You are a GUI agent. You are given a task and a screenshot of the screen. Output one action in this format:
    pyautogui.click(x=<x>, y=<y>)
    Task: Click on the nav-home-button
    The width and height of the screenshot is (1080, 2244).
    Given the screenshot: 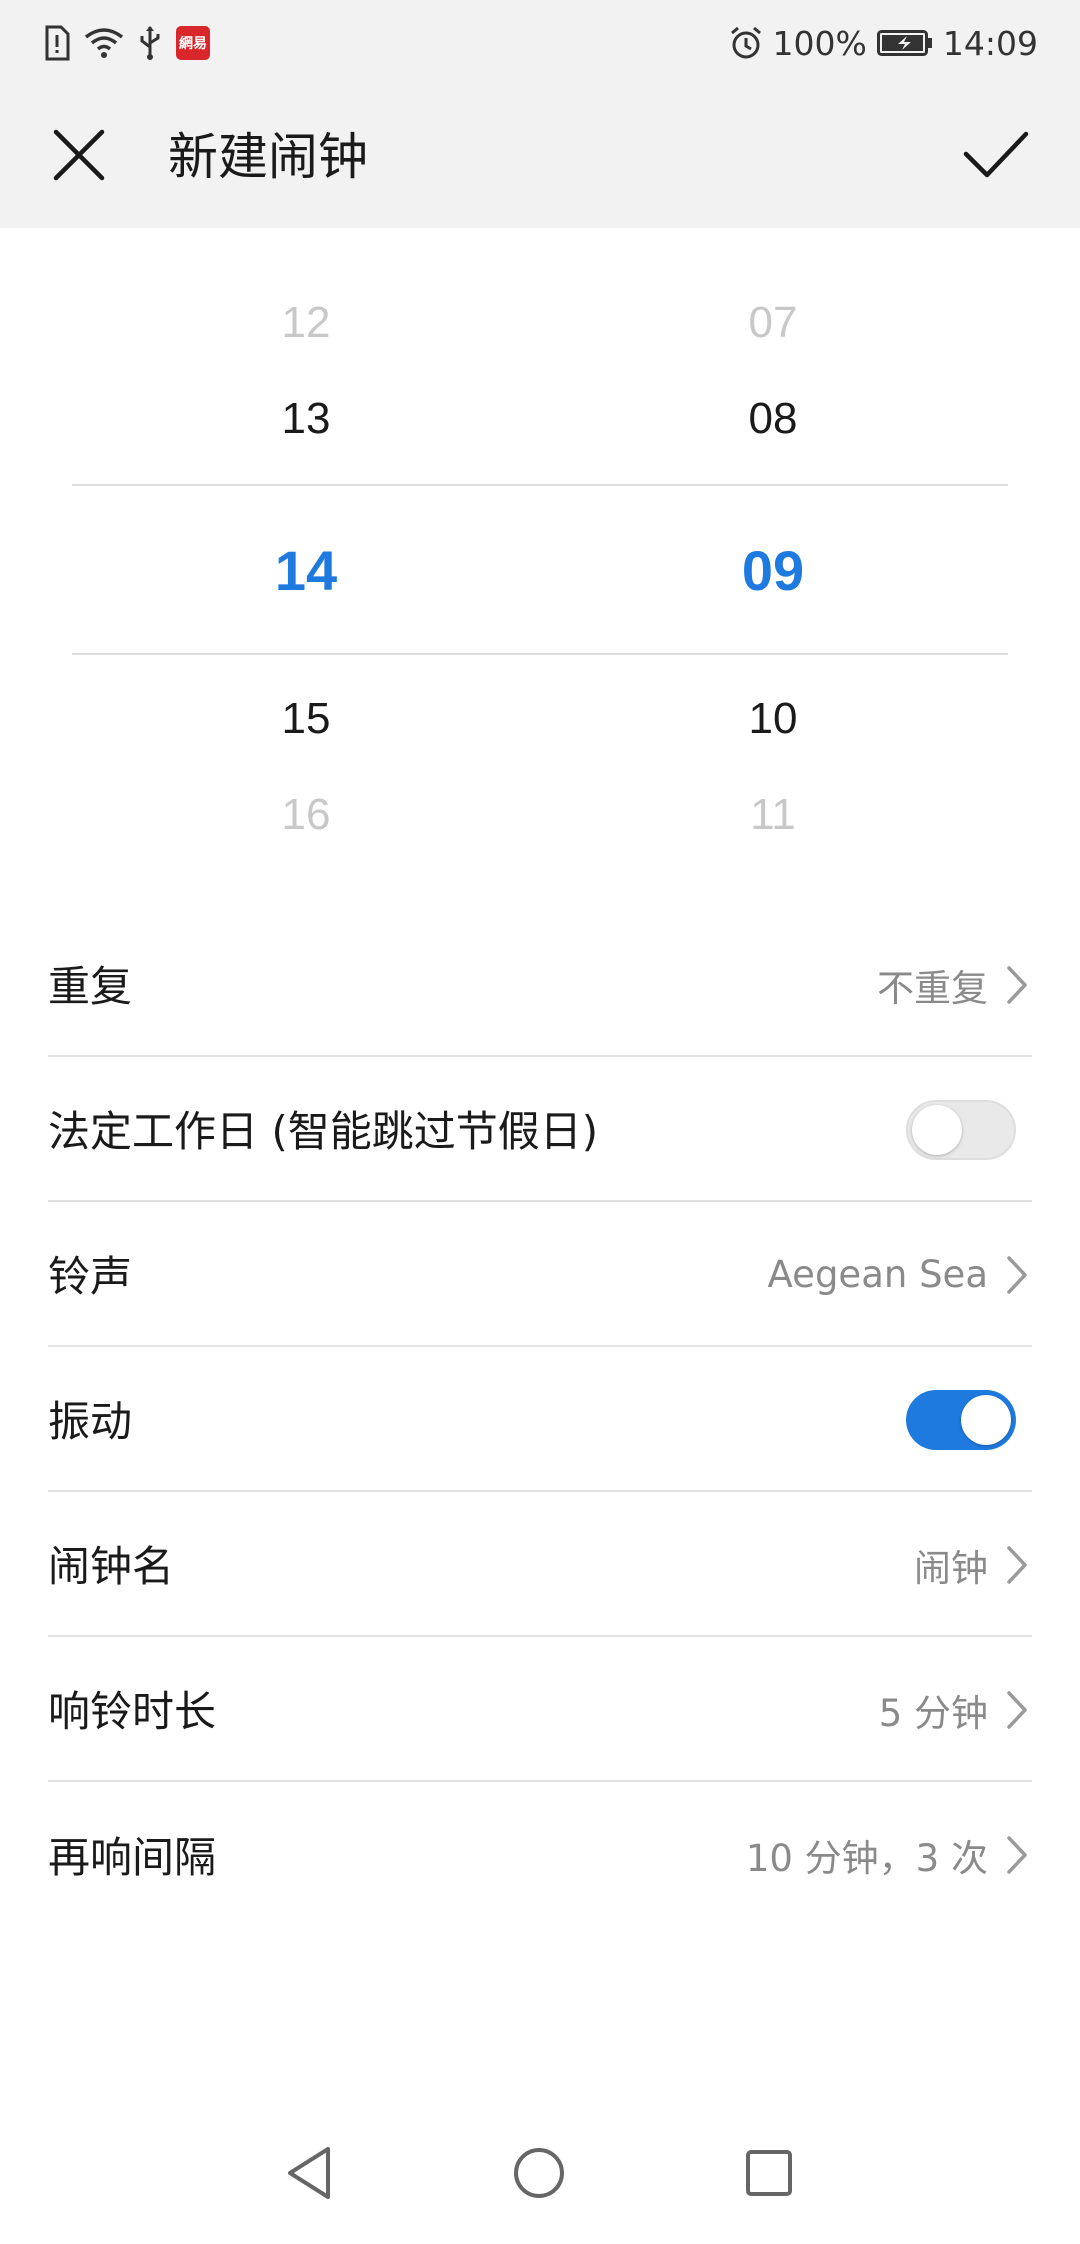 What is the action you would take?
    pyautogui.click(x=539, y=2175)
    